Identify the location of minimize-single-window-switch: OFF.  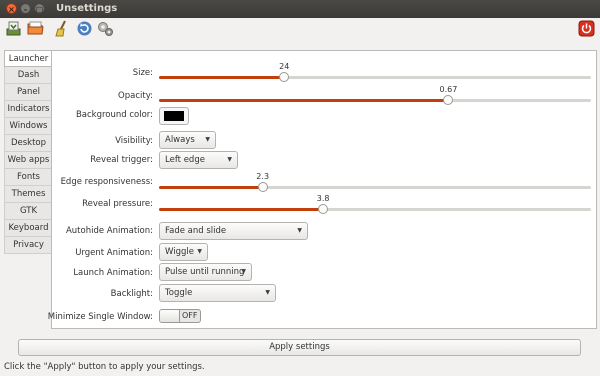
(180, 316).